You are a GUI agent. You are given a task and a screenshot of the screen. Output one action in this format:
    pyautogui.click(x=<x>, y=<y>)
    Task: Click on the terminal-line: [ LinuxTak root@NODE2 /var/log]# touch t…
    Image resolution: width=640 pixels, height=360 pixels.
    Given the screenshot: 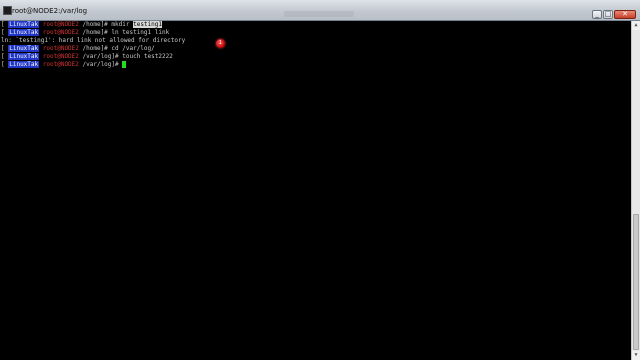 What is the action you would take?
    pyautogui.click(x=87, y=56)
    